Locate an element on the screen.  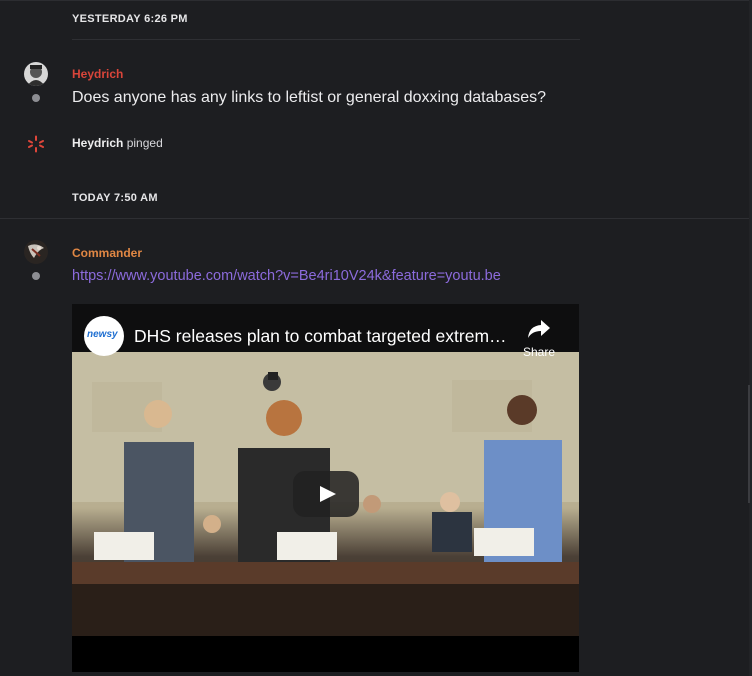
channel-logo: newsy is located at coordinates (104, 336).